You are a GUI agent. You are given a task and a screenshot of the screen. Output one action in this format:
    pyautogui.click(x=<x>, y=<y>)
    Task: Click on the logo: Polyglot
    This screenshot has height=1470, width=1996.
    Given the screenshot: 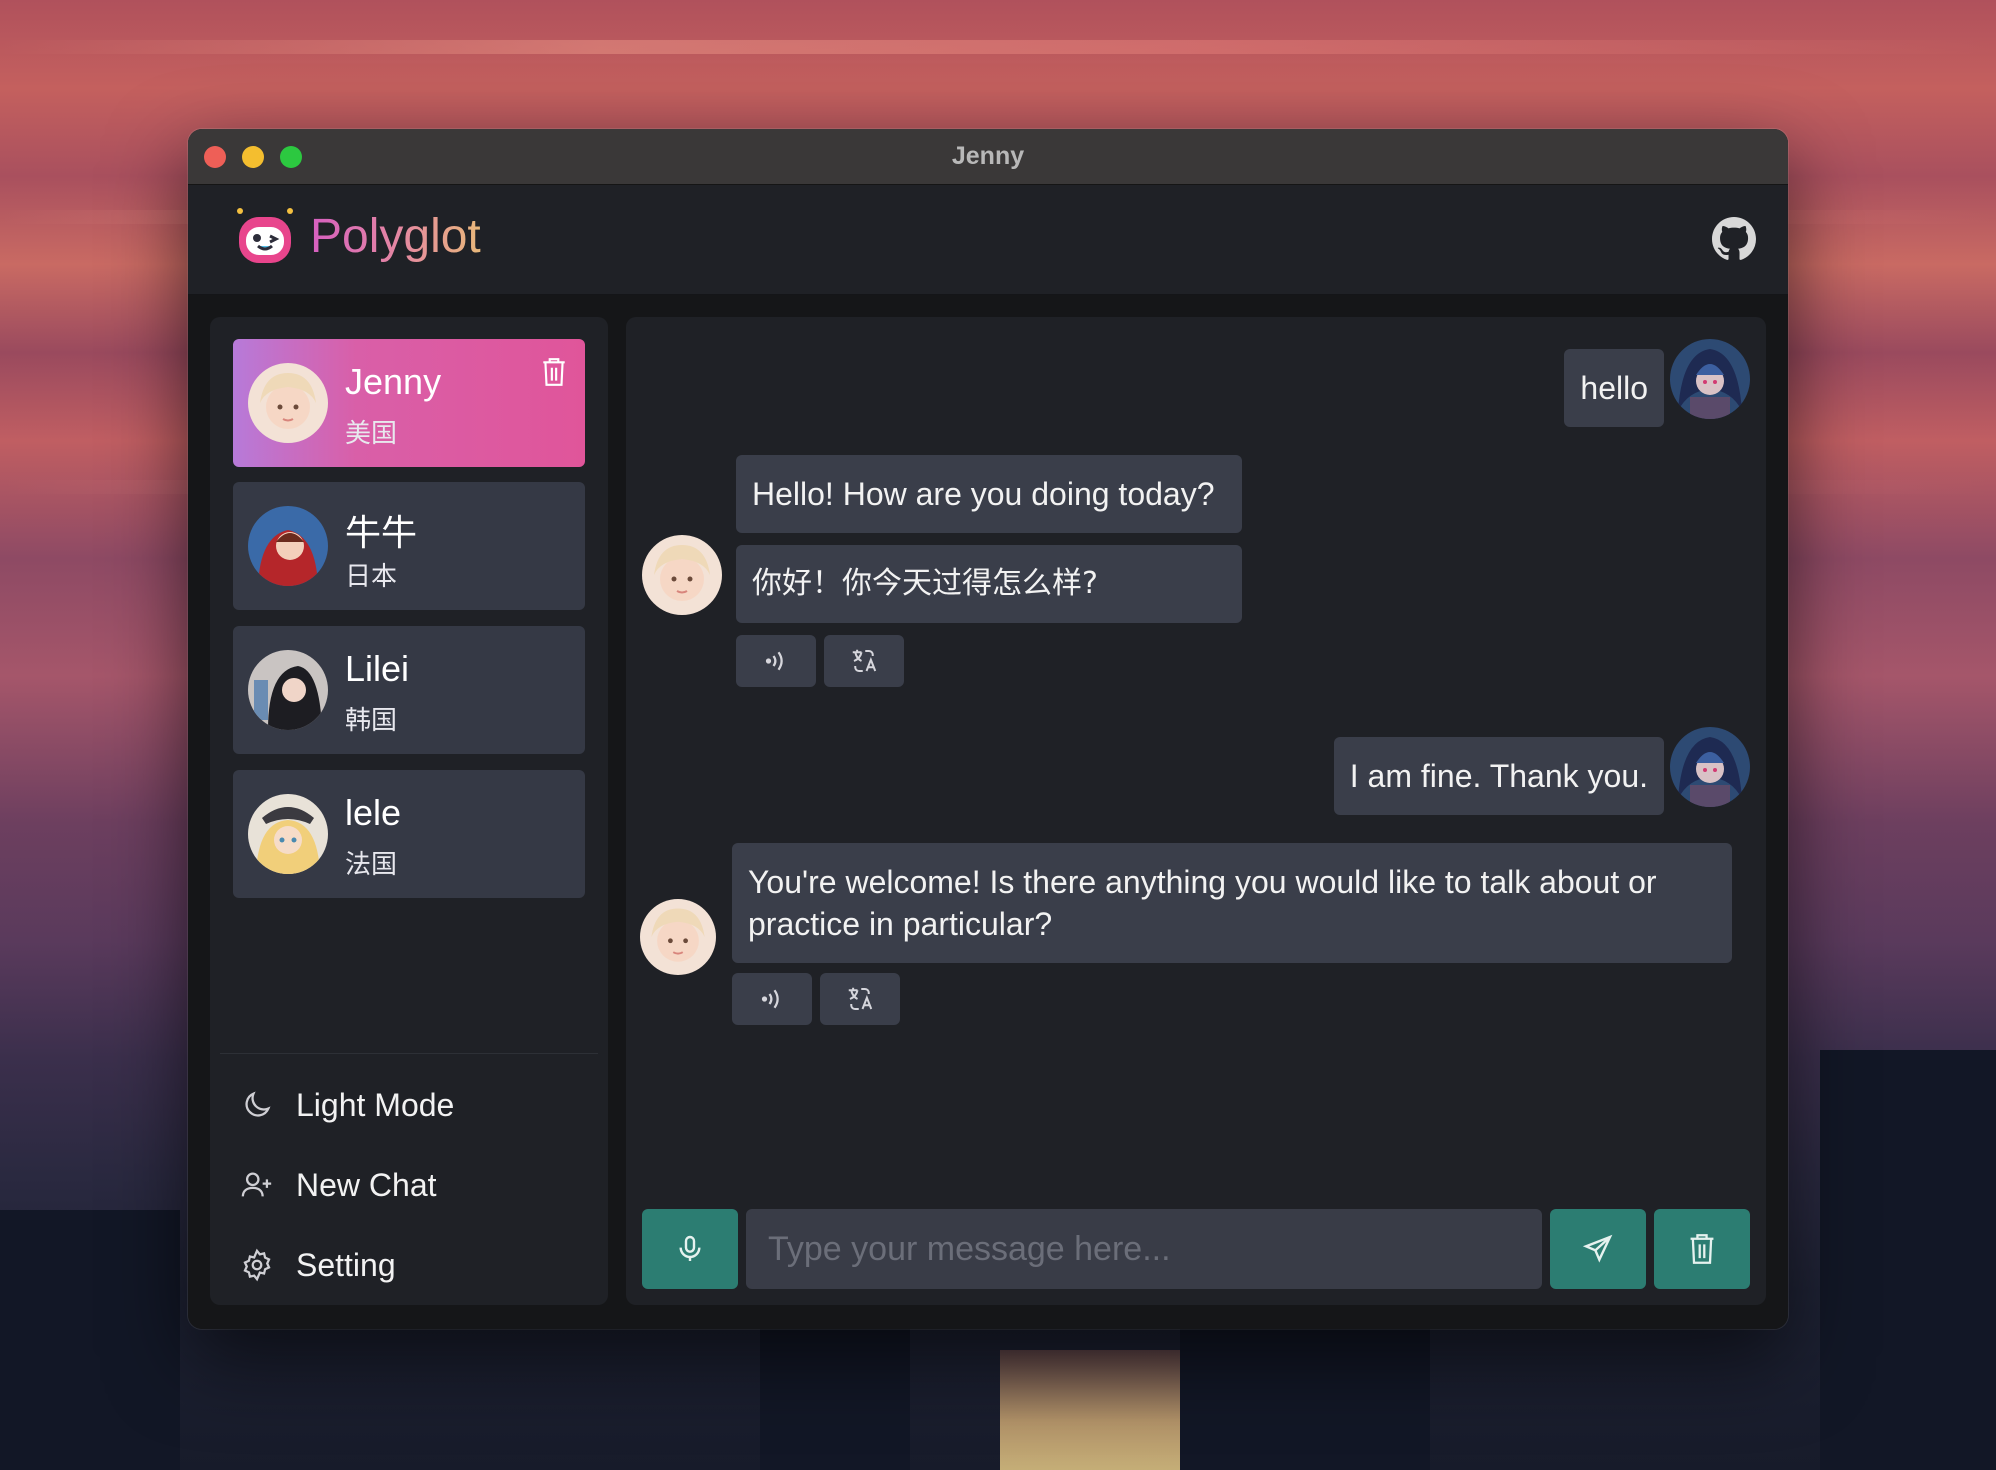 What is the action you would take?
    pyautogui.click(x=357, y=236)
    